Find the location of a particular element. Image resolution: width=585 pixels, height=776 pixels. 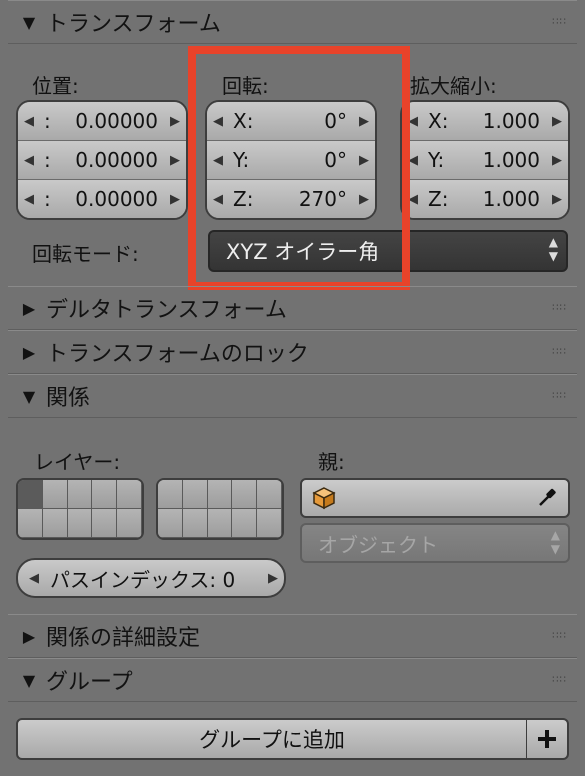

location-z-field: ◀ : 0.00000 ▶ is located at coordinates (102, 199).